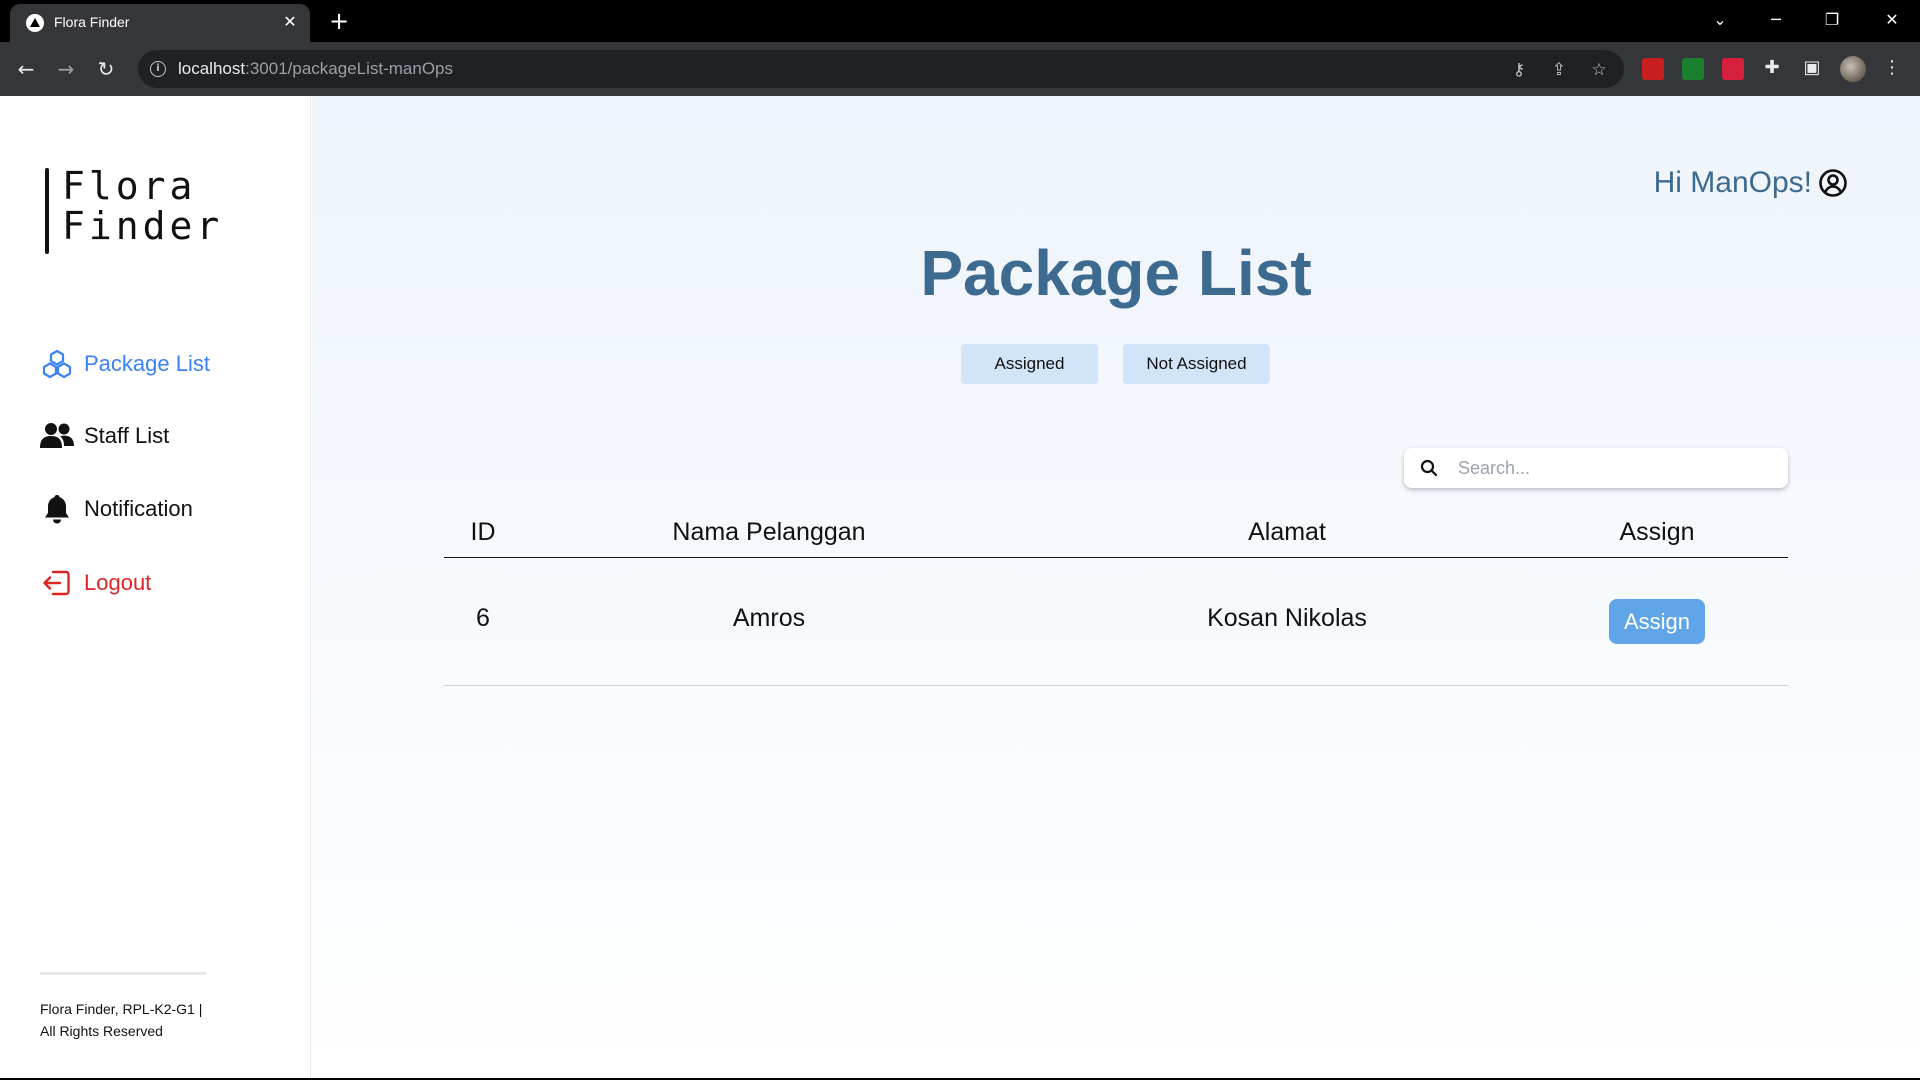  Describe the element at coordinates (290, 22) in the screenshot. I see `tab-close-icon: ✕` at that location.